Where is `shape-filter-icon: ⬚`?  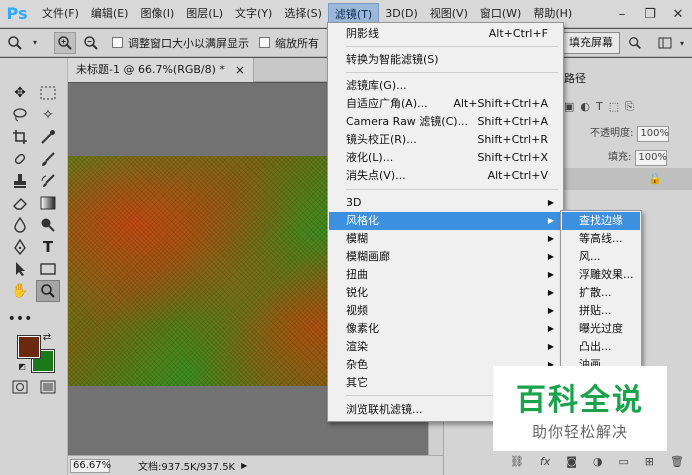 shape-filter-icon: ⬚ is located at coordinates (614, 107).